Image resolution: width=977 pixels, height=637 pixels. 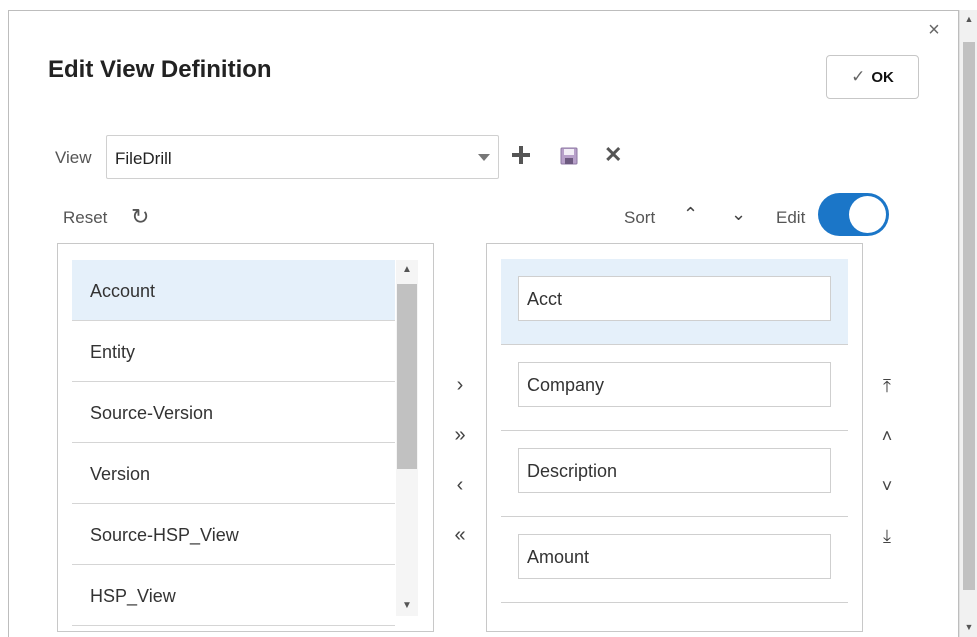 I want to click on column-alias-field: Amount, so click(x=674, y=556).